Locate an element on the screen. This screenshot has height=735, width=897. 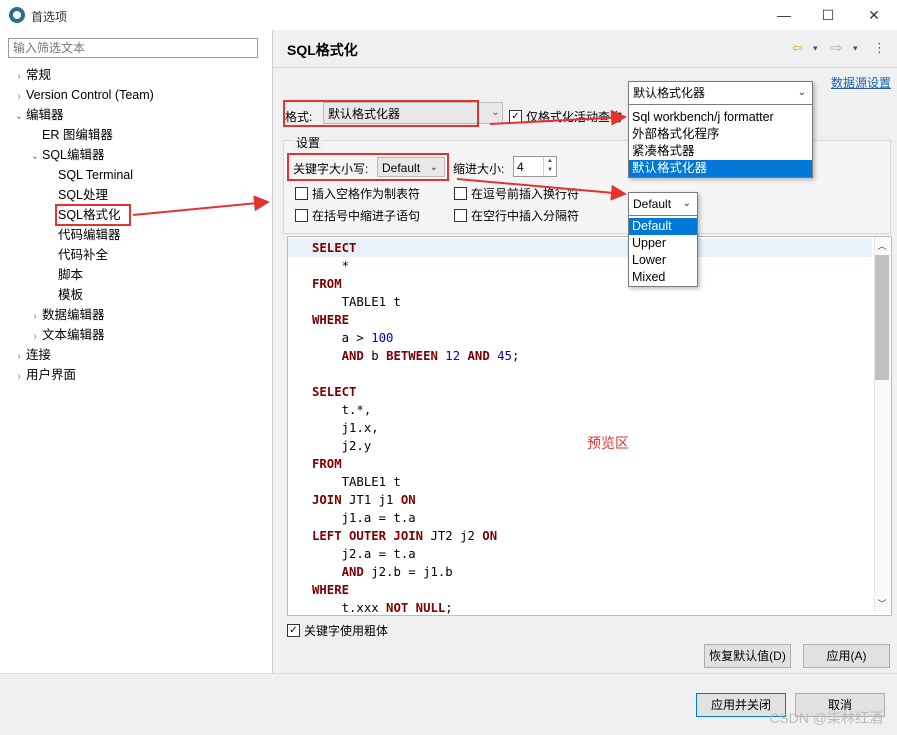
arrow-case-to-dropdown is located at coordinates (541, 189).